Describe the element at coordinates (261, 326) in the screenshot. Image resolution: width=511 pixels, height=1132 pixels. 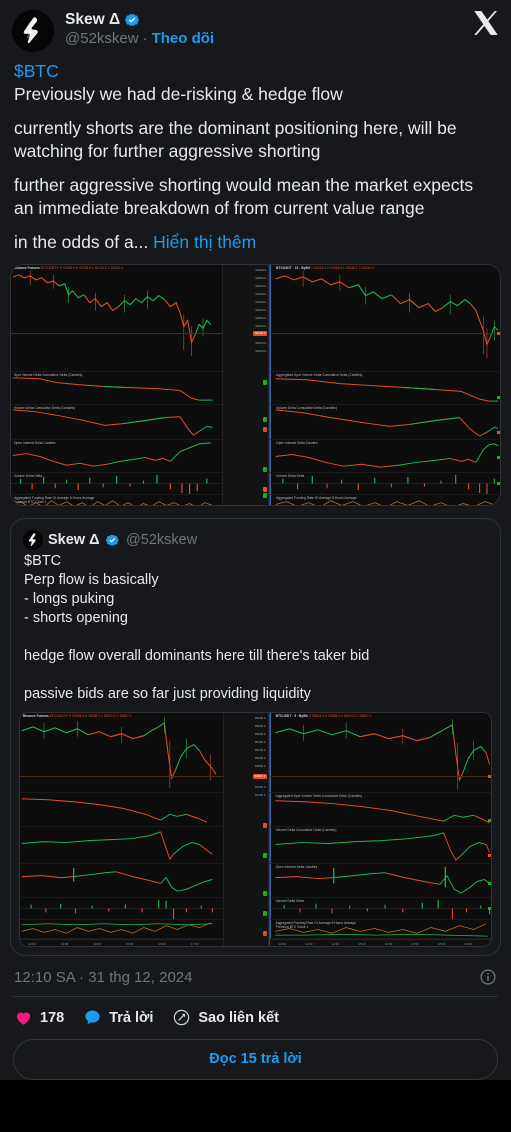
I see `price-tick: 92600.0` at that location.